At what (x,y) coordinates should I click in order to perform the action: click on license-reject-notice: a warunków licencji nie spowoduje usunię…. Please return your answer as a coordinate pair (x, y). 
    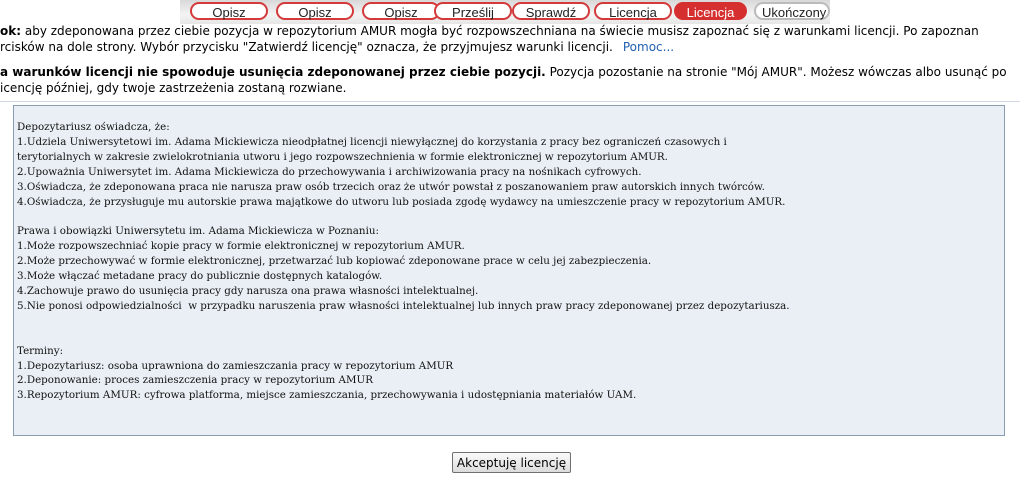
    Looking at the image, I should click on (510, 80).